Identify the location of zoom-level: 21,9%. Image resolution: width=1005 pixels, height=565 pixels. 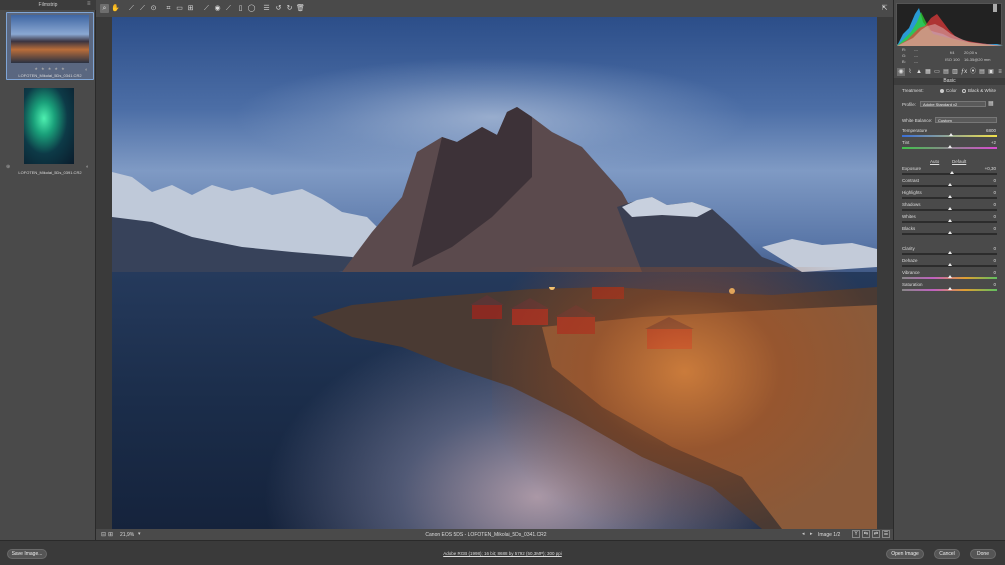
(127, 535).